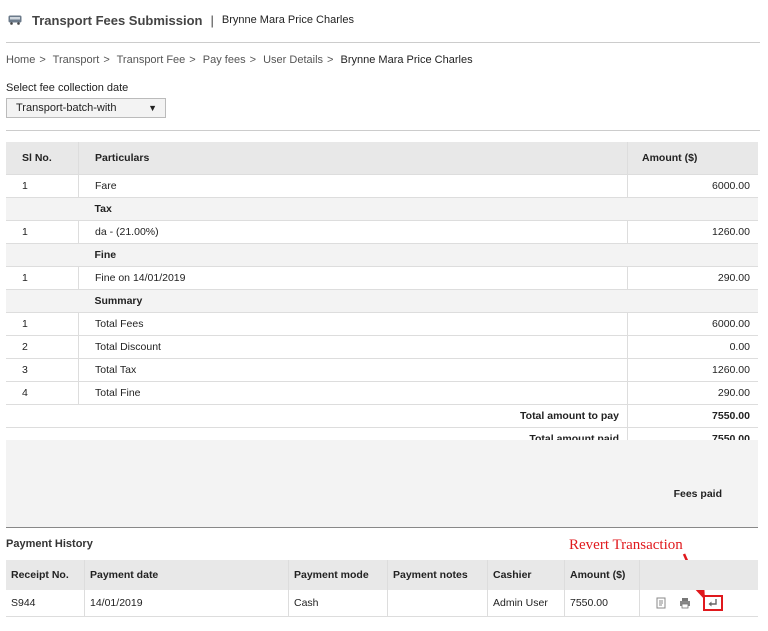 Image resolution: width=768 pixels, height=631 pixels. I want to click on revert-transaction-annotation: Revert Transaction, so click(626, 545).